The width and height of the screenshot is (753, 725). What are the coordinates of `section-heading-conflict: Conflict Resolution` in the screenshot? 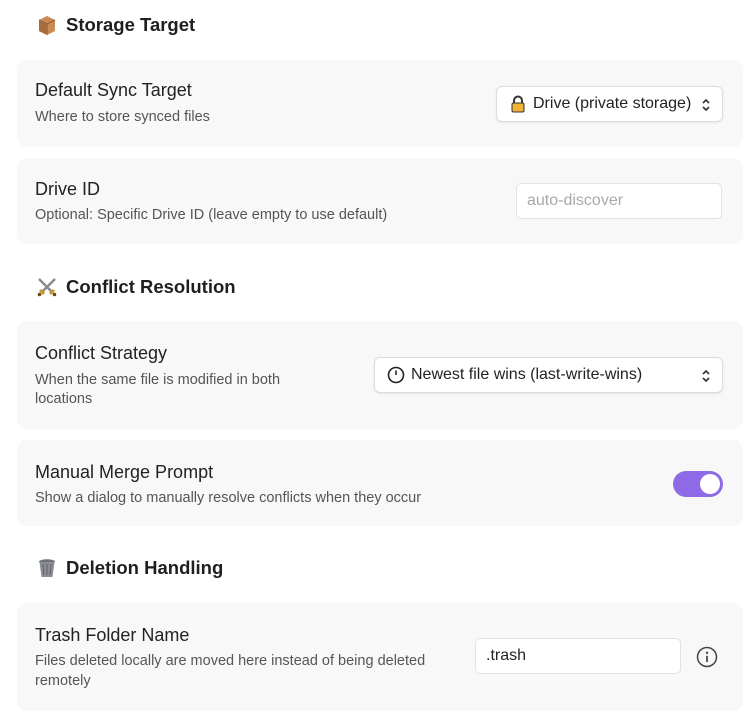 It's located at (136, 287).